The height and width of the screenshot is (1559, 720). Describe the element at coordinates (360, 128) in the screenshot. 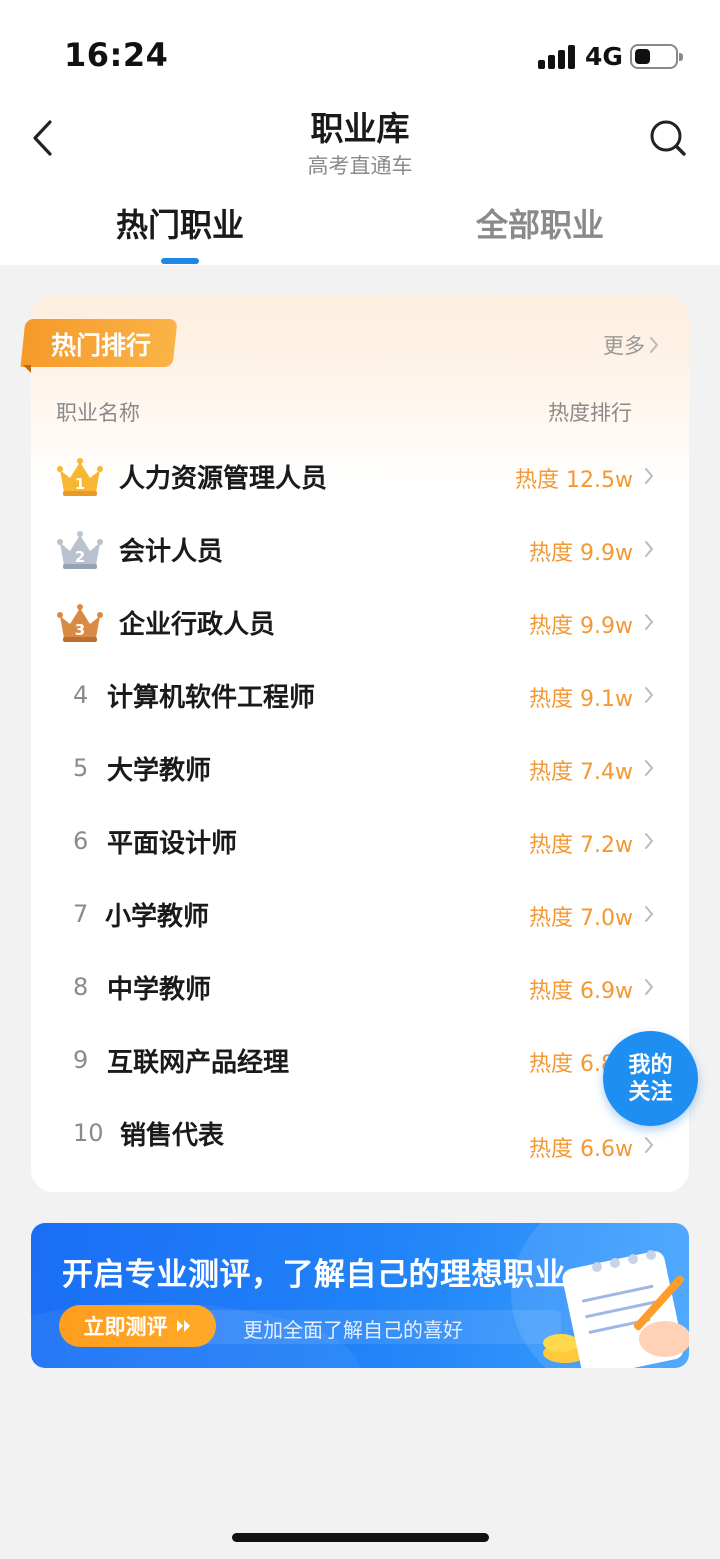

I see `page-title: 职业库` at that location.